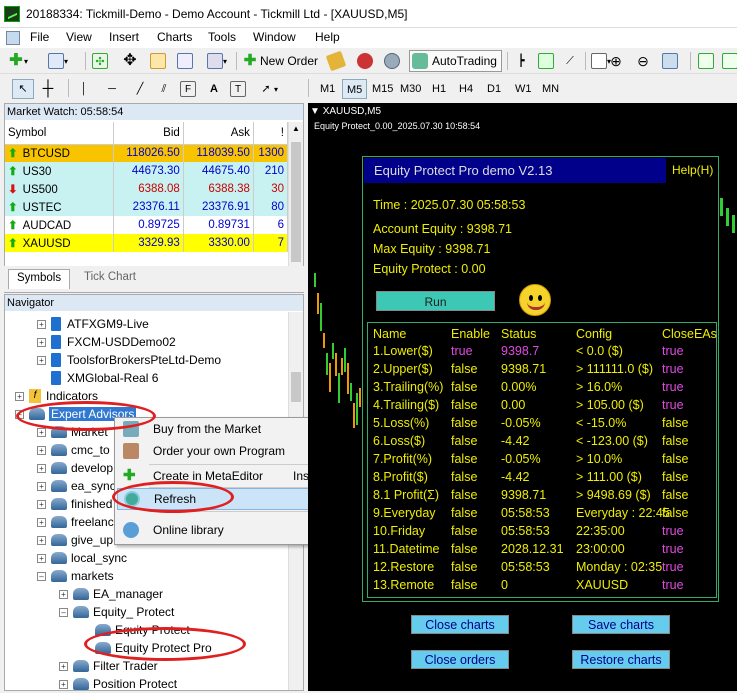 The width and height of the screenshot is (737, 693). What do you see at coordinates (147, 207) in the screenshot?
I see `market-watch-row: ⬆ USTEC 23376.11 23376.91 80` at bounding box center [147, 207].